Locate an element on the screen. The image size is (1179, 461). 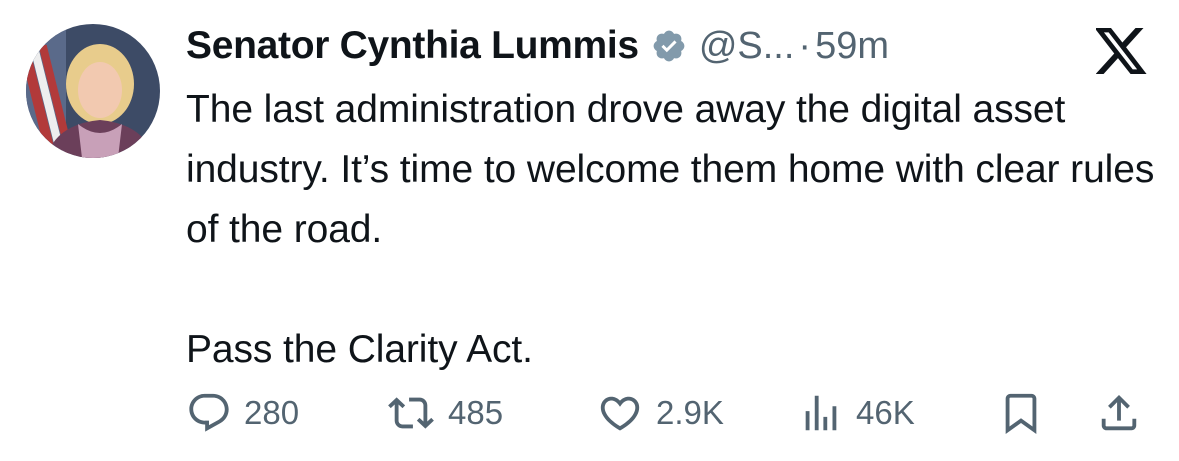
repost-button: 485 is located at coordinates (444, 413).